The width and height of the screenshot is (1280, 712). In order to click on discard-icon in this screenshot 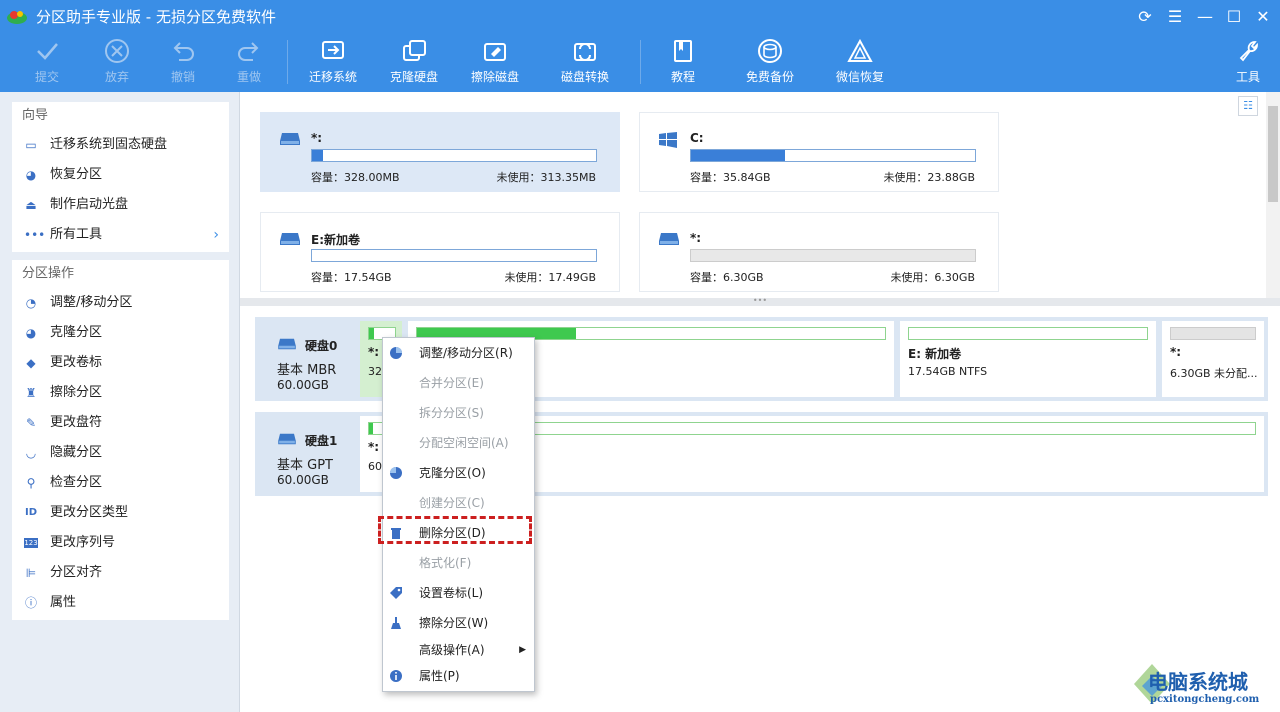, I will do `click(117, 51)`.